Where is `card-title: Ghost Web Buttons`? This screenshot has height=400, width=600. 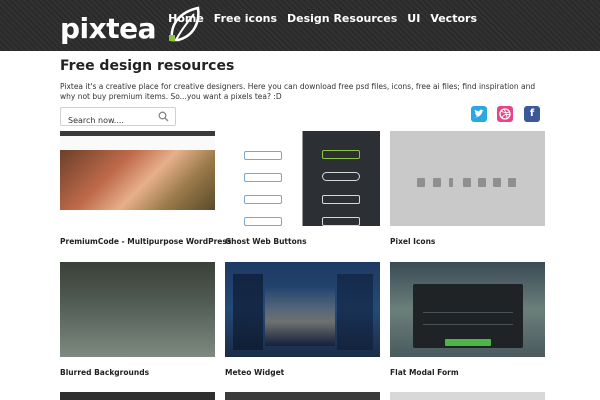 card-title: Ghost Web Buttons is located at coordinates (266, 241).